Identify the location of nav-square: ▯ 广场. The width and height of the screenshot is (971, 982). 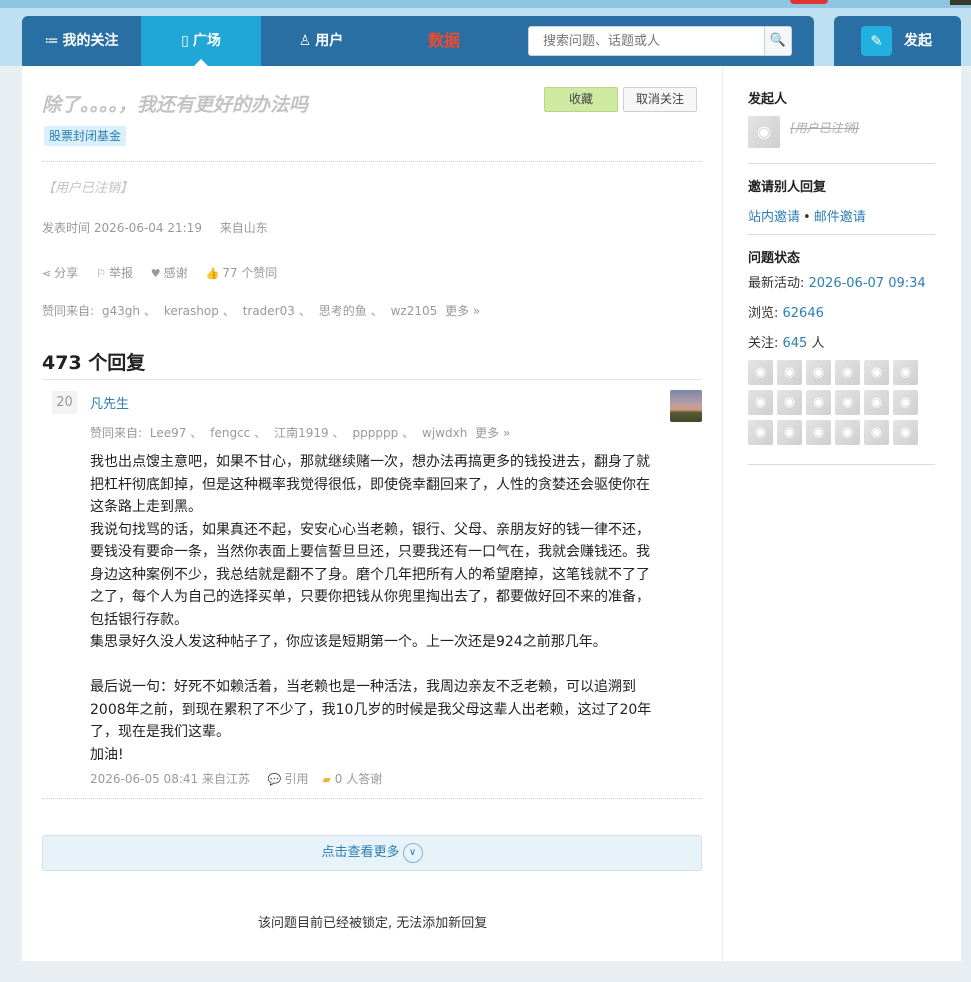
(201, 41).